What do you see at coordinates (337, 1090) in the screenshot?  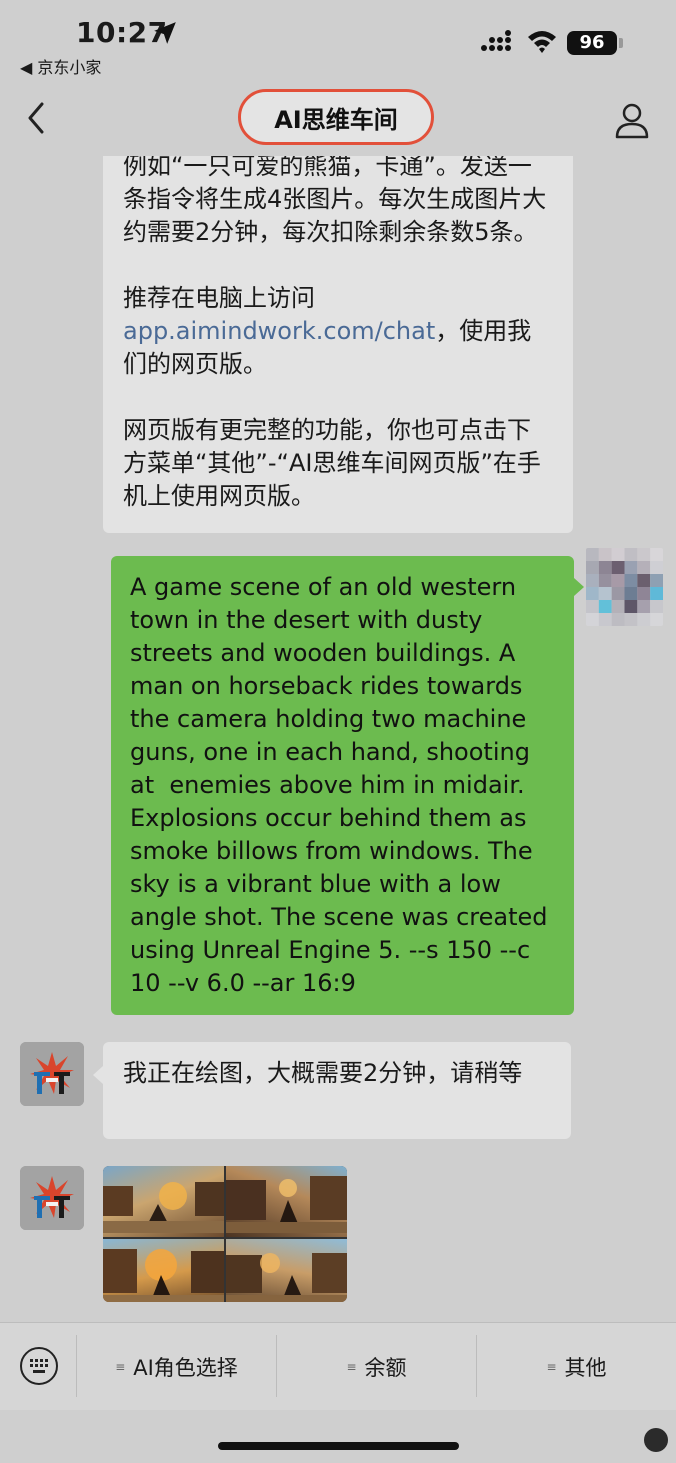 I see `bot-message-drawing: 我正在绘图，大概需要2分钟，请稍等` at bounding box center [337, 1090].